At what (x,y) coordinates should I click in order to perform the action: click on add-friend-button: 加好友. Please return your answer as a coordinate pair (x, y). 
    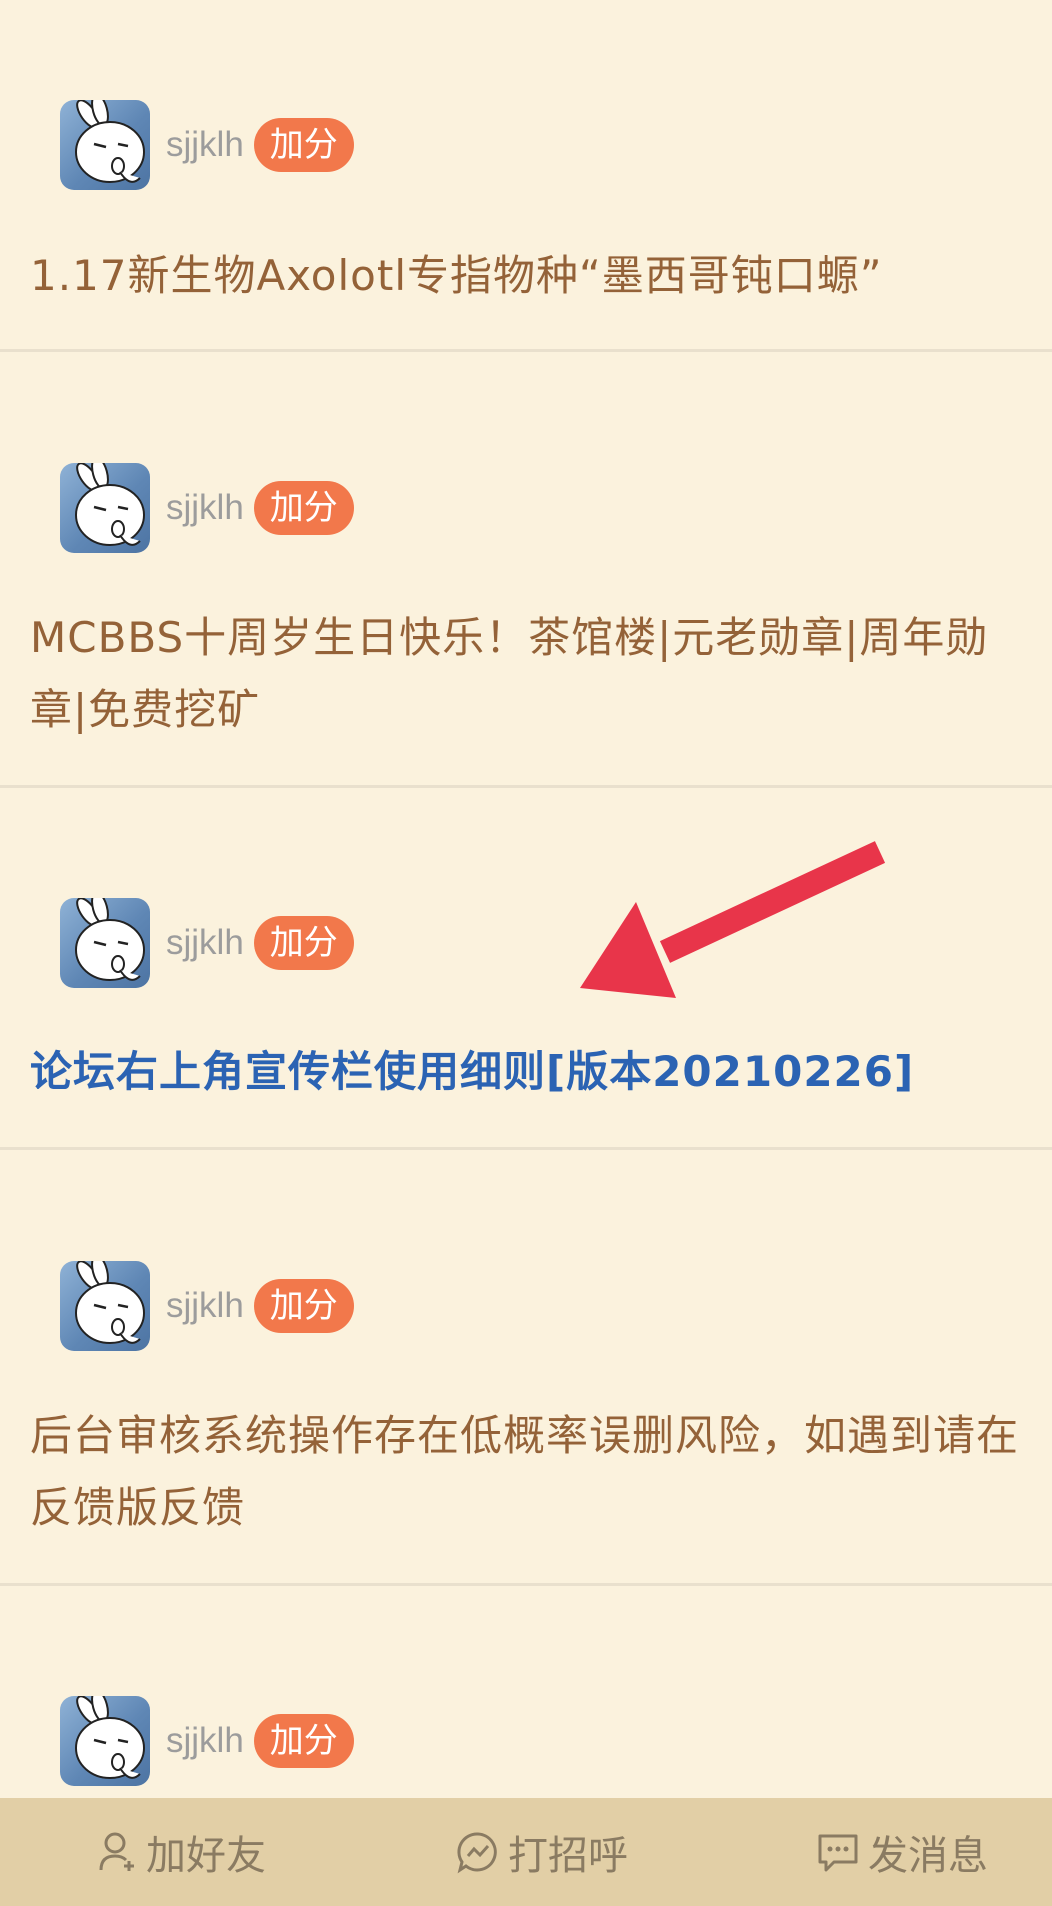
    Looking at the image, I should click on (182, 1852).